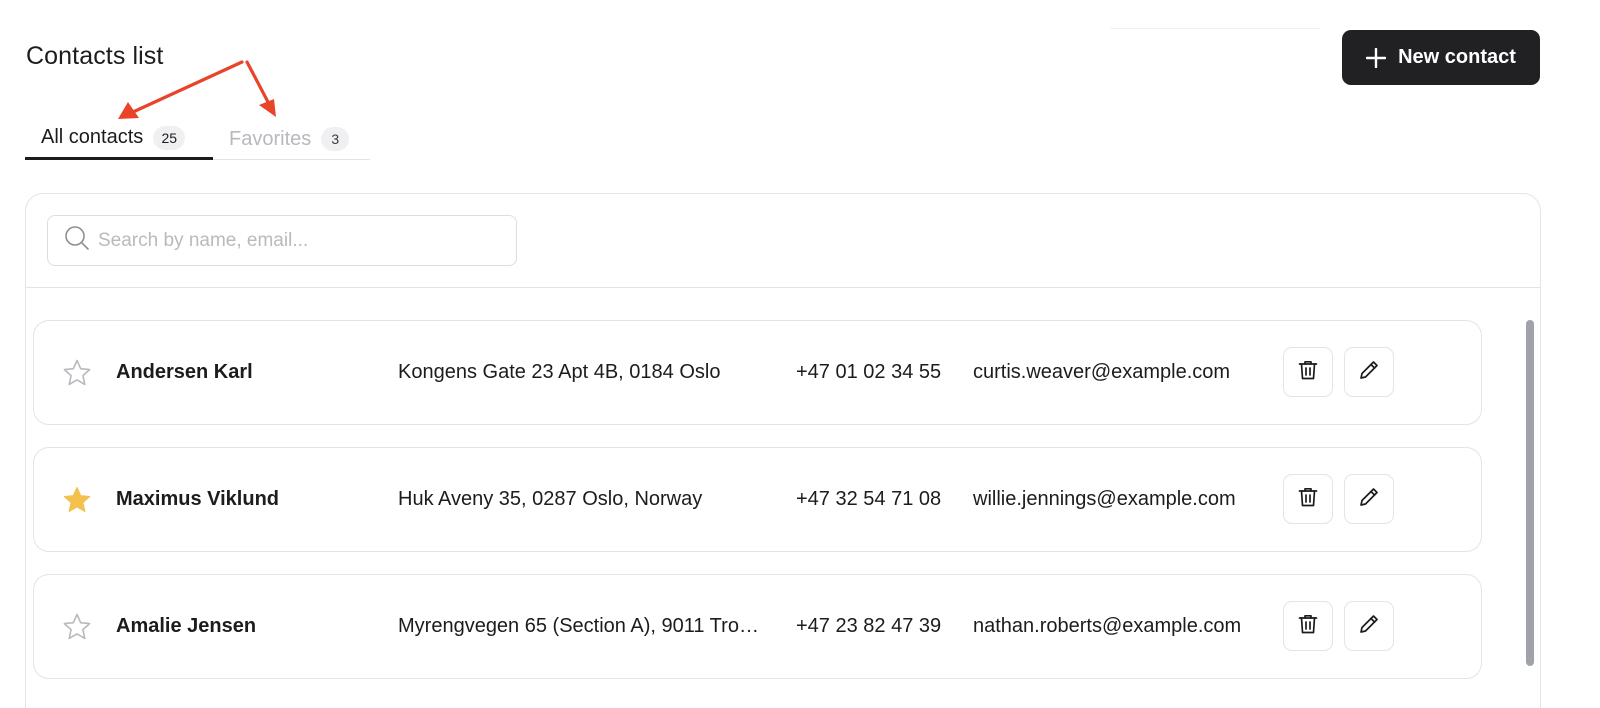 This screenshot has width=1600, height=708. I want to click on contacts-tabs: All contacts 25 Favorites 3, so click(197, 139).